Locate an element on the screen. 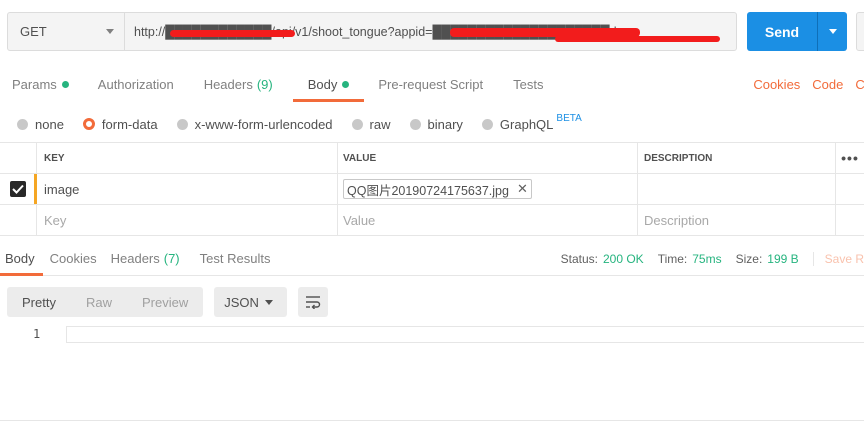  radio-binary: binary is located at coordinates (436, 124).